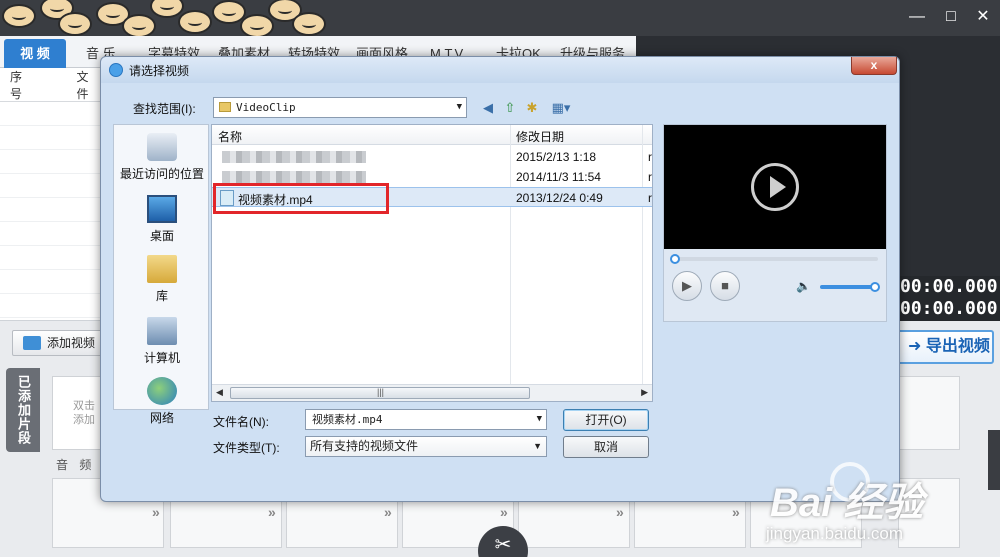  I want to click on minimize-icon: —, so click(917, 17).